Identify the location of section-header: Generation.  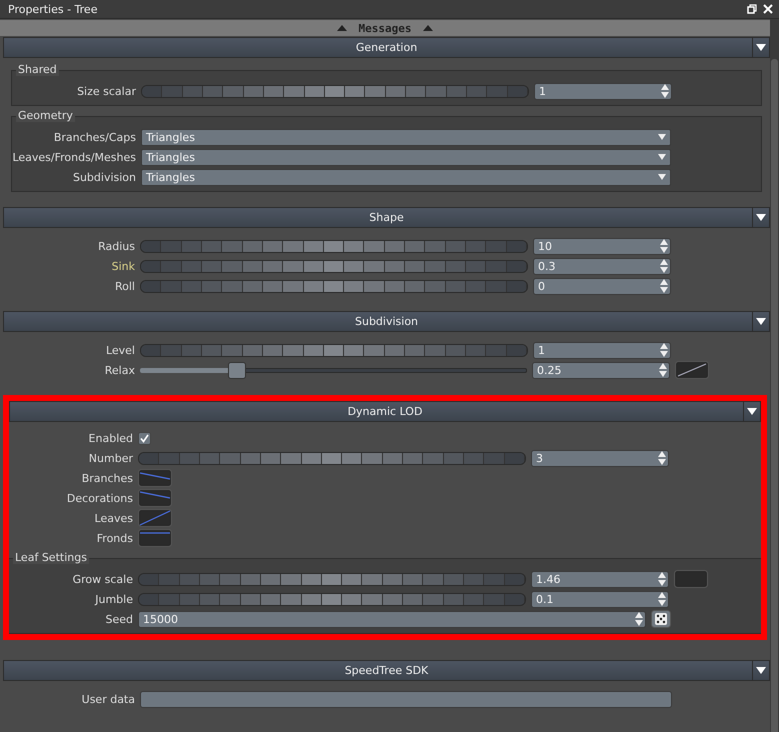
(386, 47).